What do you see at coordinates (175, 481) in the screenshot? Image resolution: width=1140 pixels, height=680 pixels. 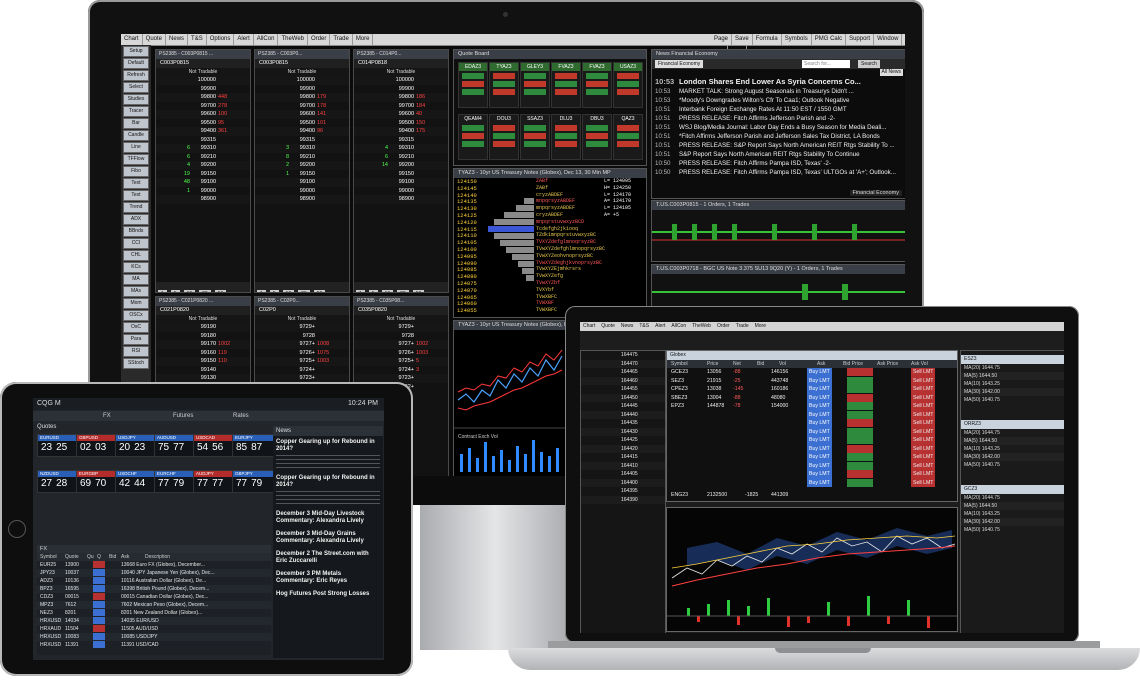 I see `fx-quote-tile: EURCHF 77 79` at bounding box center [175, 481].